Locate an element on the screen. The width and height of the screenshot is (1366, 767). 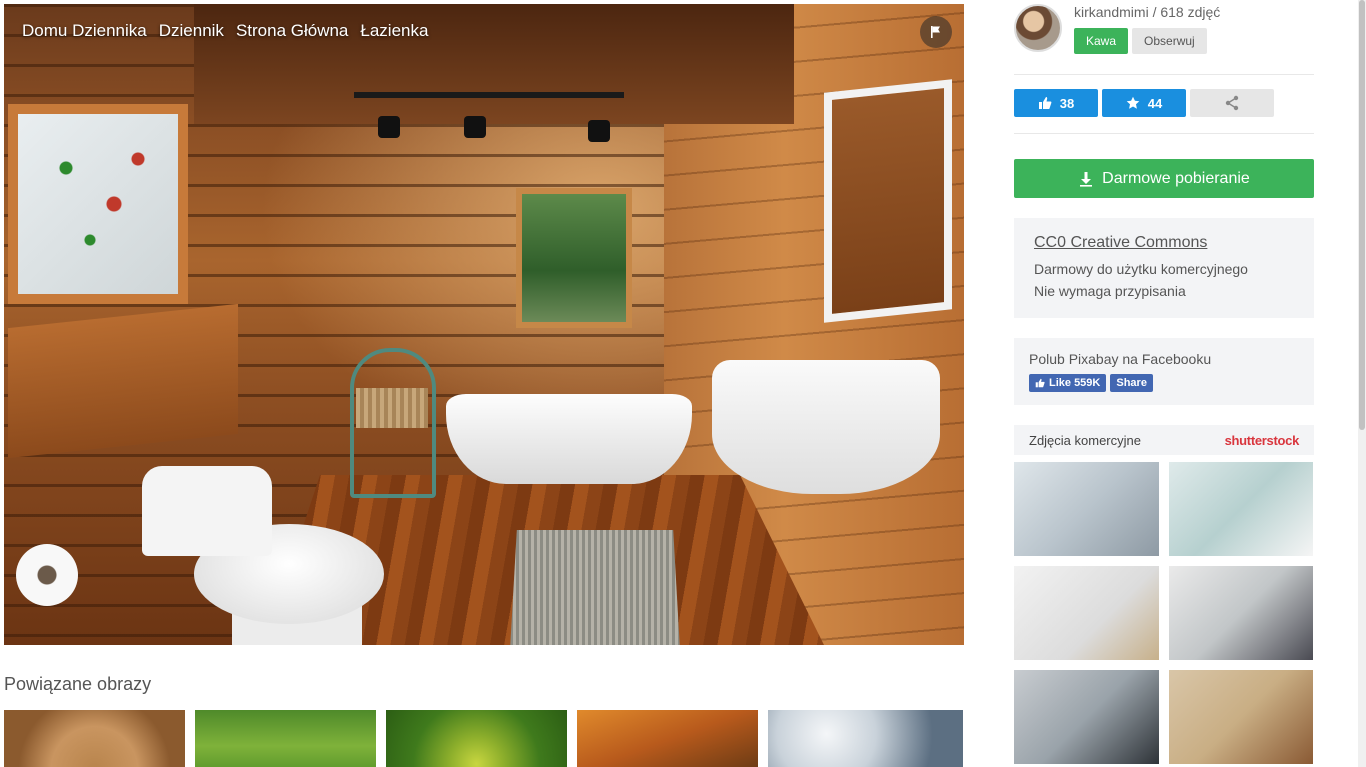
facebook-text: Polub Pixabay na Facebooku is located at coordinates (1120, 359).